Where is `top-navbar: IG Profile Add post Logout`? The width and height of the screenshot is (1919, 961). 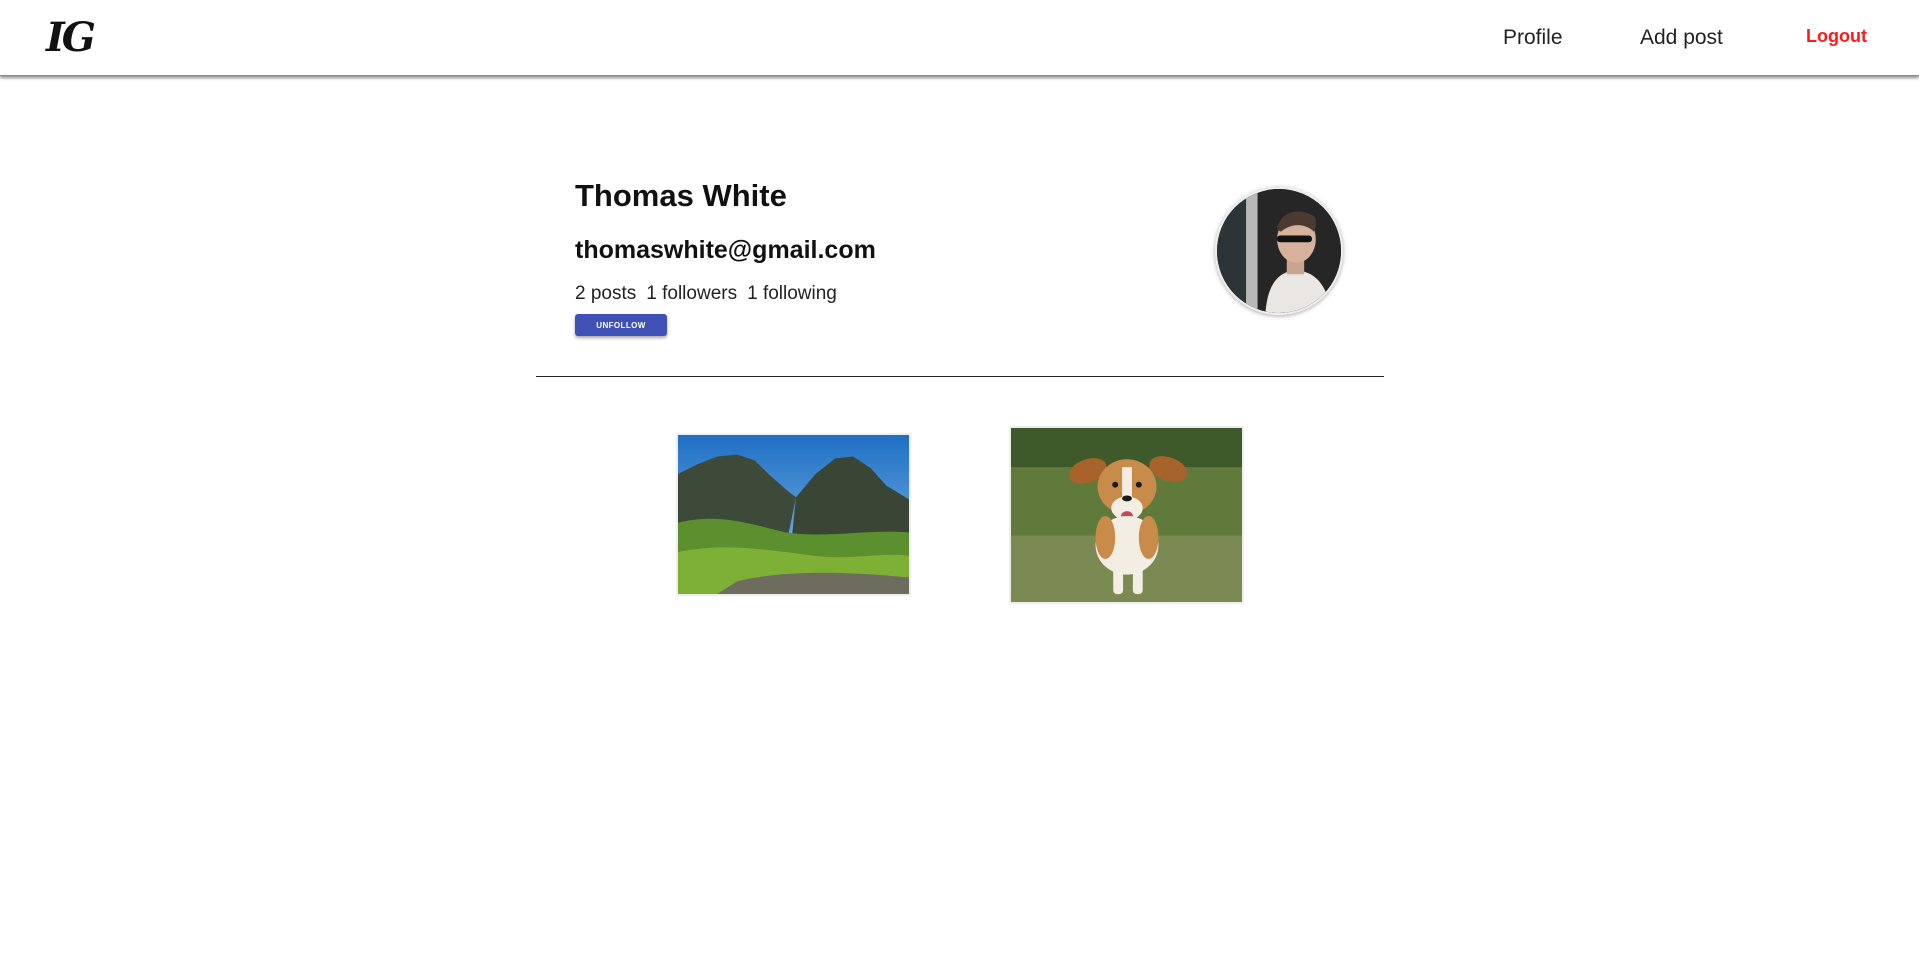
top-navbar: IG Profile Add post Logout is located at coordinates (959, 38).